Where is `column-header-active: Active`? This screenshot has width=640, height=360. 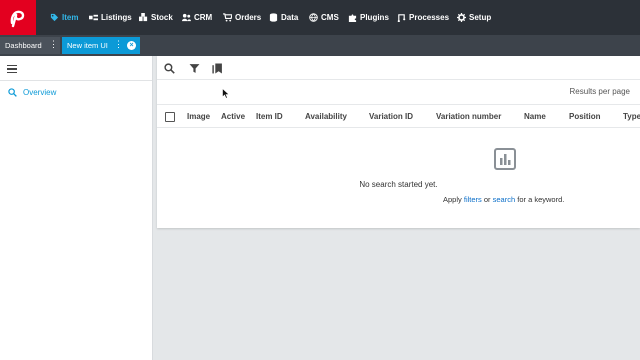
column-header-active: Active is located at coordinates (233, 116).